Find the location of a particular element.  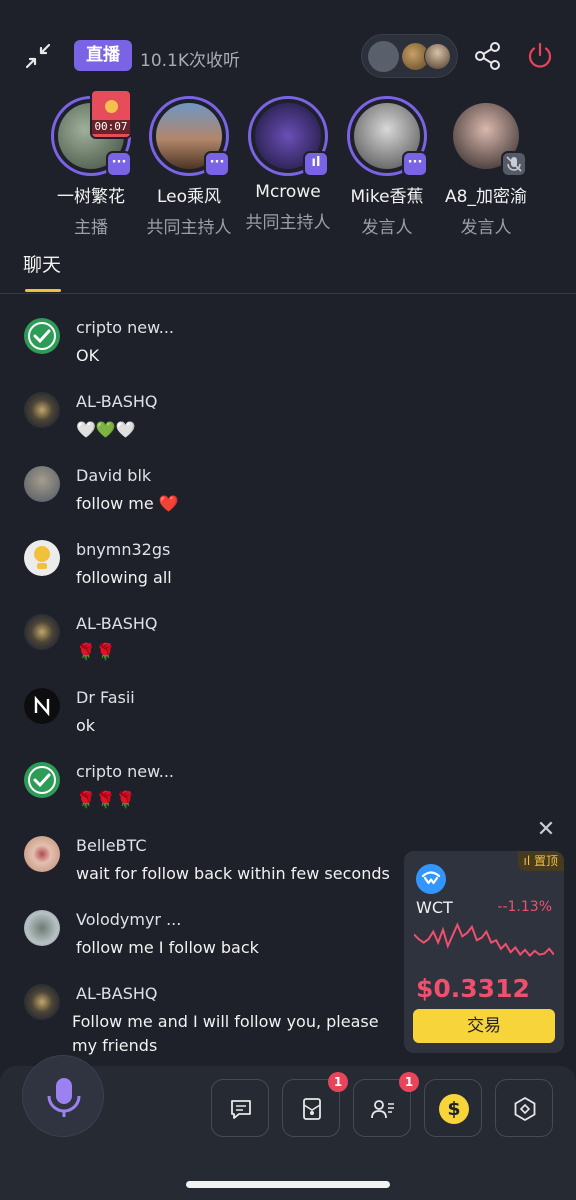

tip-button: $ is located at coordinates (453, 1108).